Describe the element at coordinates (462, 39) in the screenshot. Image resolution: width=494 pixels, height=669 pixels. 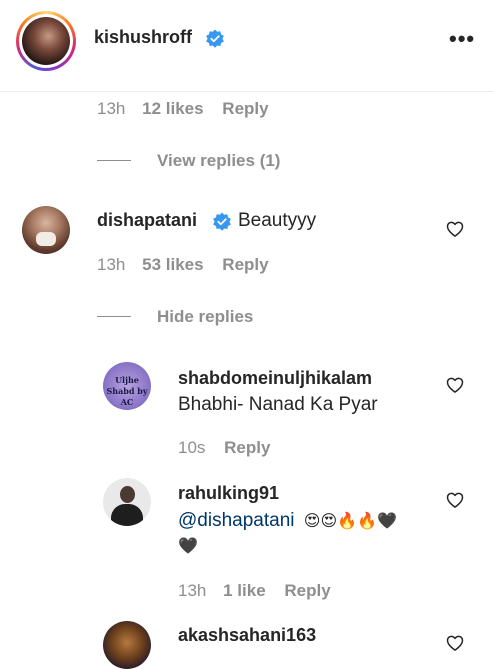
I see `more-options-button: •••` at that location.